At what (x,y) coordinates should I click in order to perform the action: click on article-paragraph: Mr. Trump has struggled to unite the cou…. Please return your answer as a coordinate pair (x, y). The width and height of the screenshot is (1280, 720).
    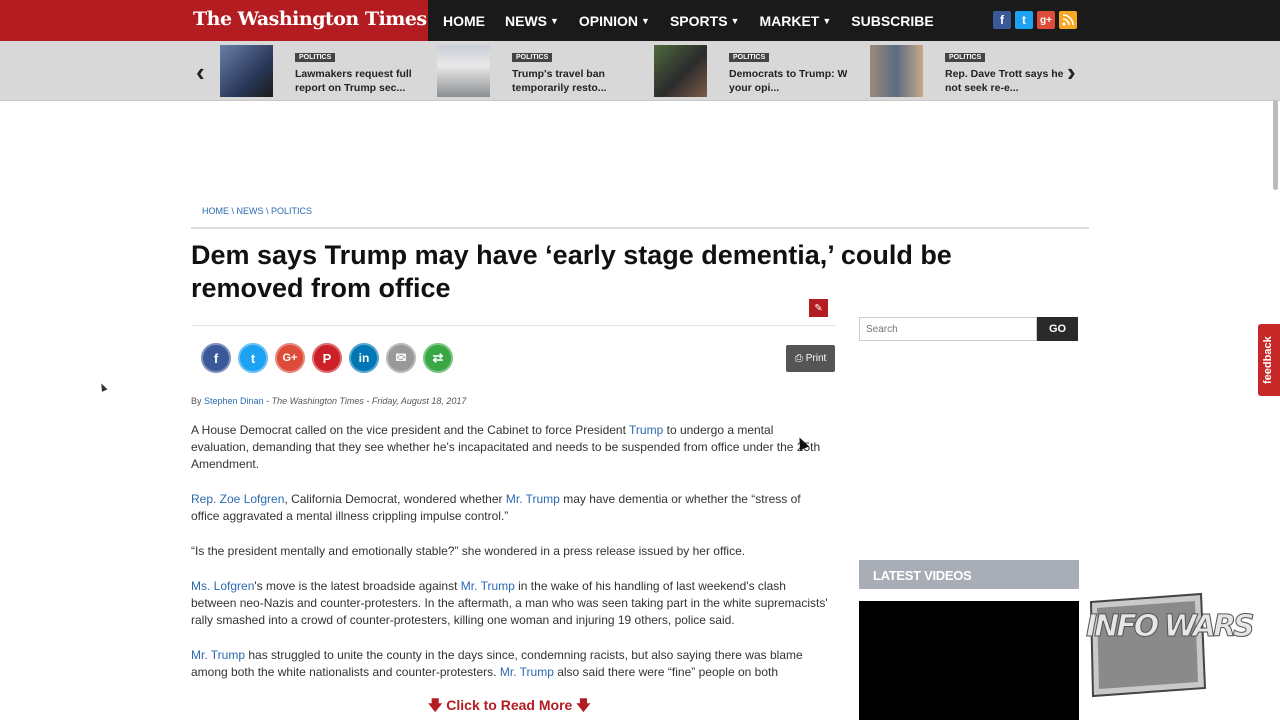
    Looking at the image, I should click on (497, 663).